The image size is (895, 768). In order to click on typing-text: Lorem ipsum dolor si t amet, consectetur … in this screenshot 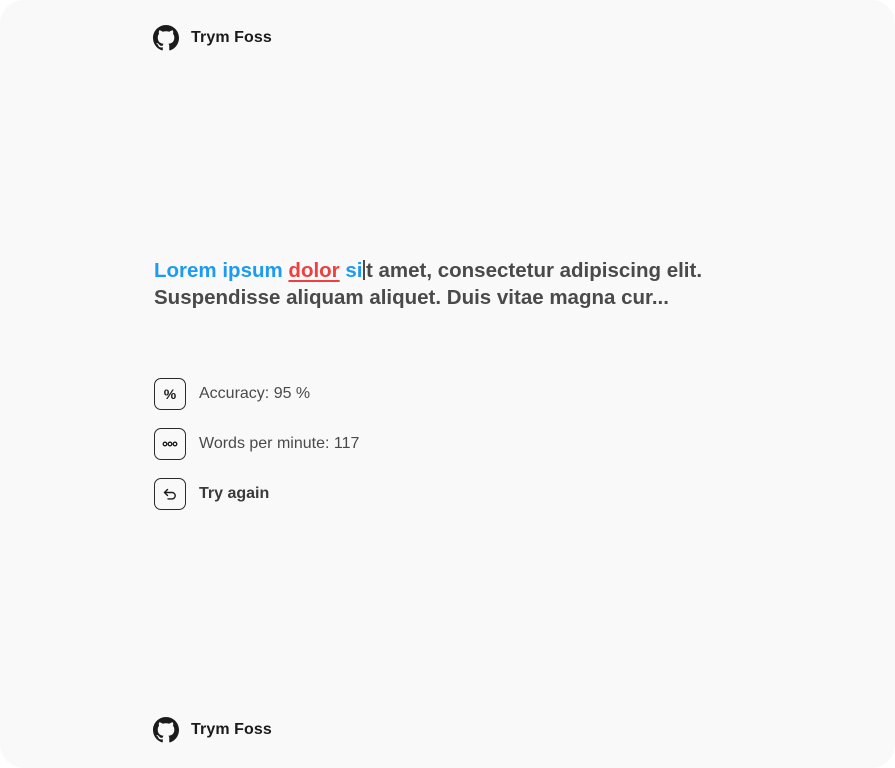, I will do `click(444, 284)`.